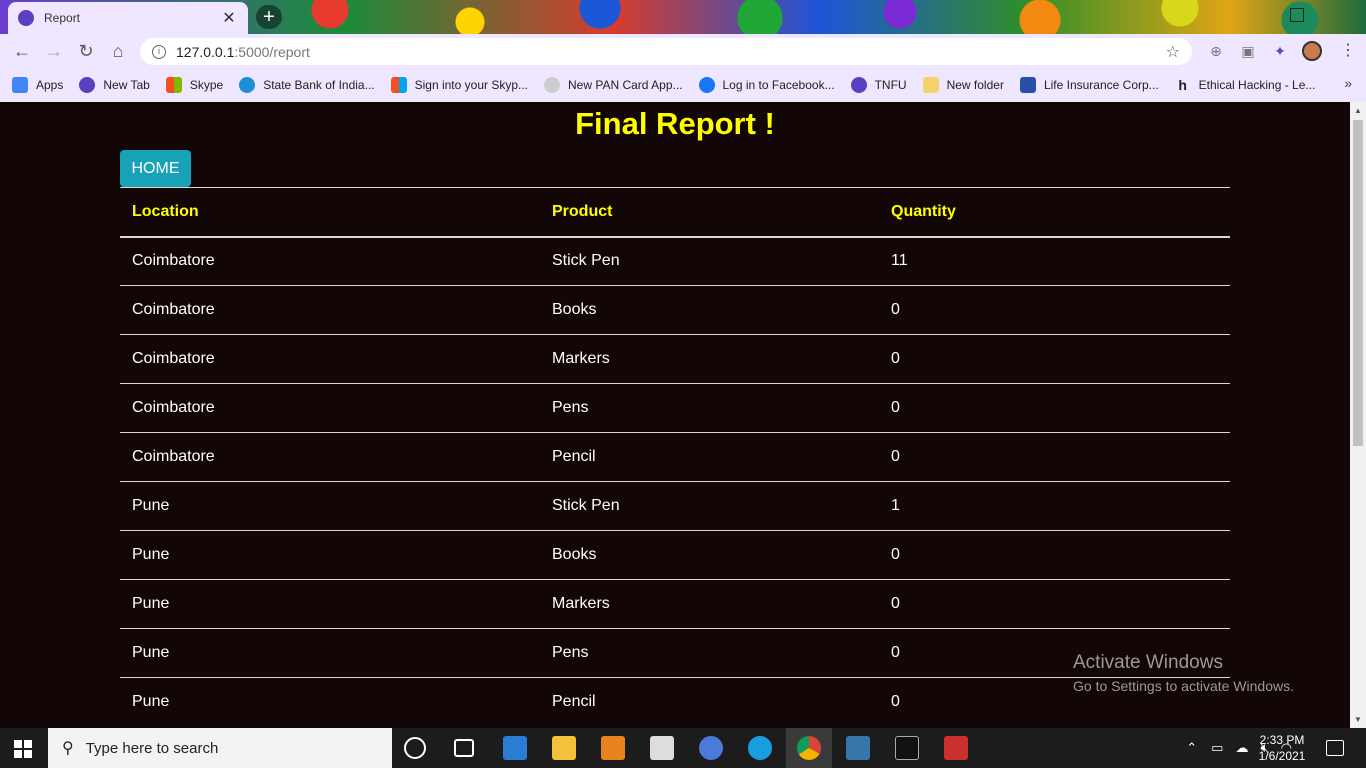 The height and width of the screenshot is (768, 1366). I want to click on scroll-thumb, so click(1358, 283).